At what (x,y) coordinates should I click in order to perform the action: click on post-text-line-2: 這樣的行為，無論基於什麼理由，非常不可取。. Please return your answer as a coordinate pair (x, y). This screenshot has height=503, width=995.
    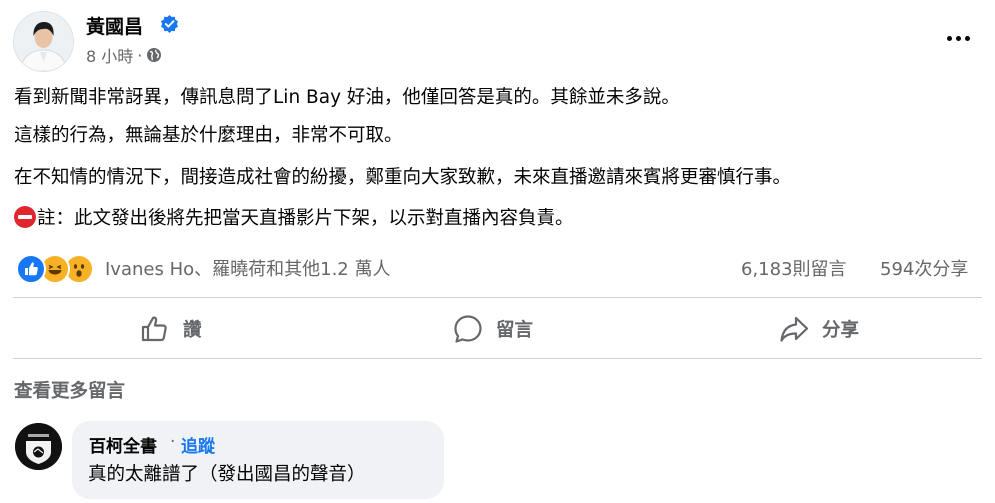
    Looking at the image, I should click on (208, 135).